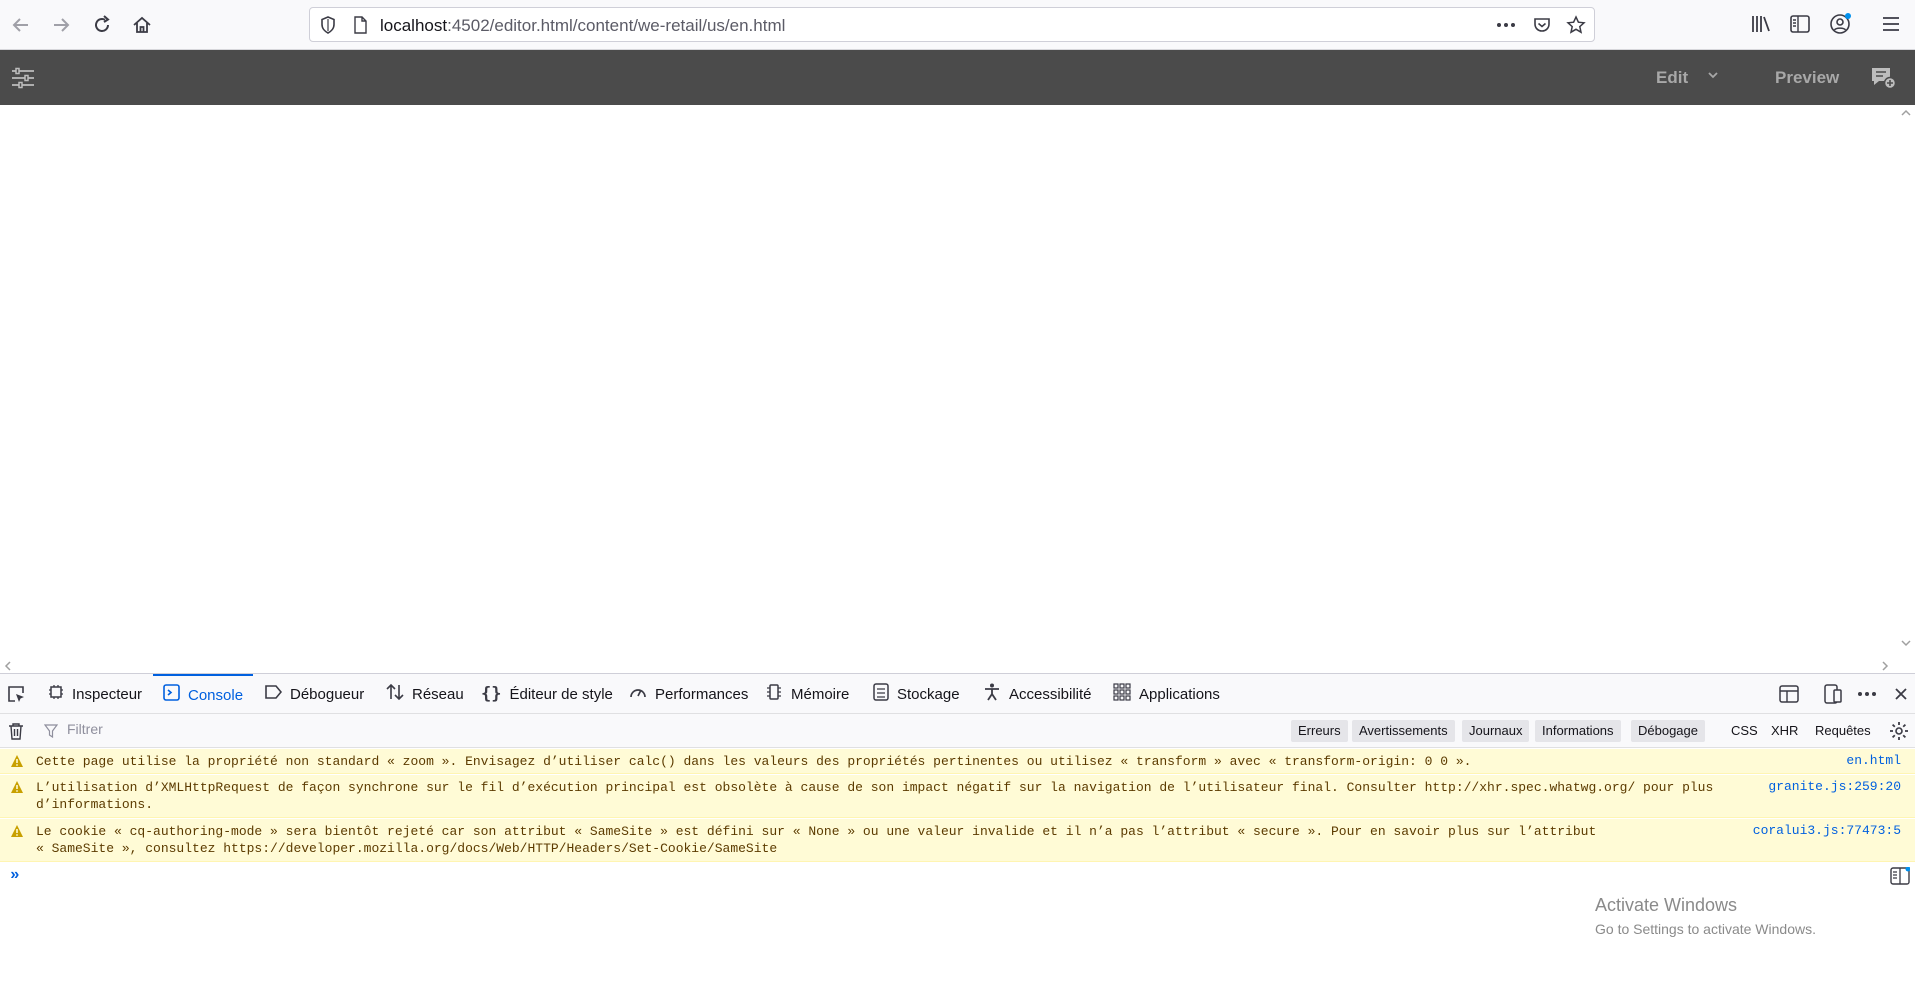 This screenshot has width=1915, height=989. What do you see at coordinates (1883, 78) in the screenshot?
I see `annotate-icon` at bounding box center [1883, 78].